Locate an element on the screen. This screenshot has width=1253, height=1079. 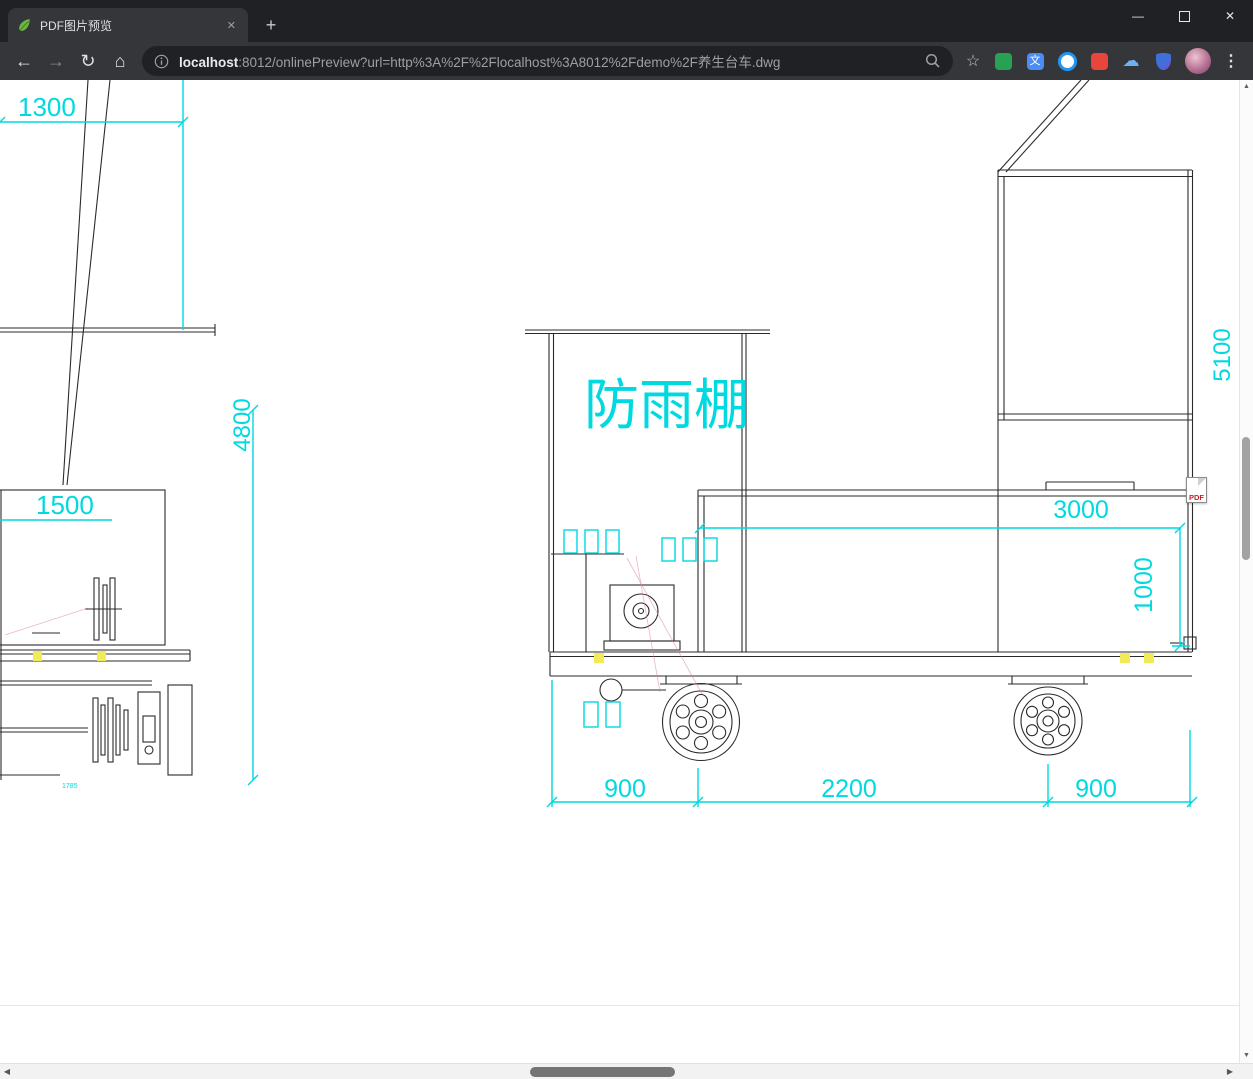
horizontal-scrollbar: ◀ ▶ is located at coordinates (626, 1071).